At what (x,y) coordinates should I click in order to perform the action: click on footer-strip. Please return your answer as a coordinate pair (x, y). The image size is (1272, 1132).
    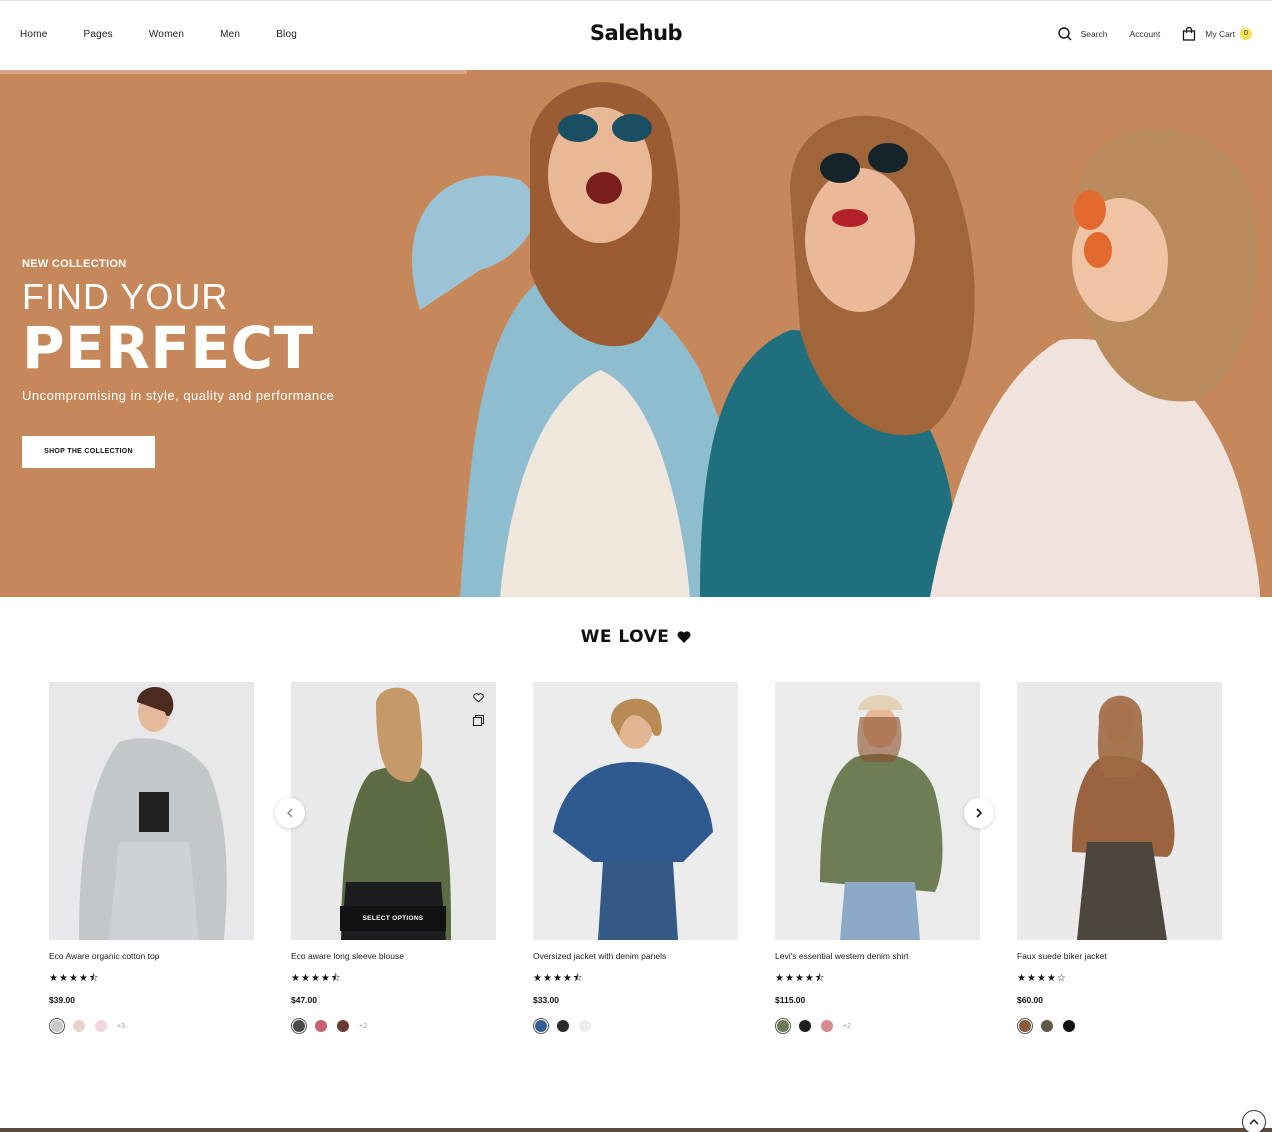
    Looking at the image, I should click on (636, 1130).